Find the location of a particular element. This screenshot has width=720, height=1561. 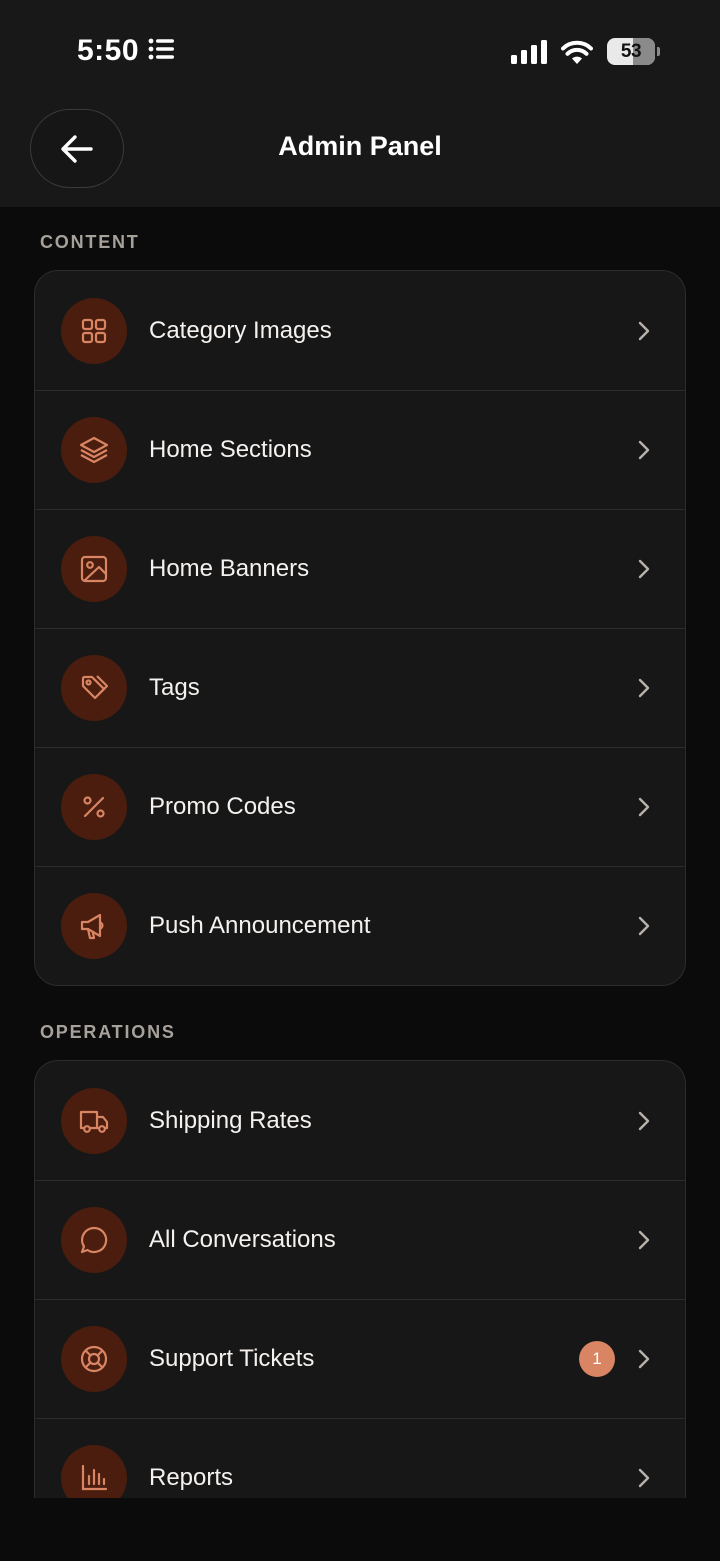

layers-icon is located at coordinates (94, 450).